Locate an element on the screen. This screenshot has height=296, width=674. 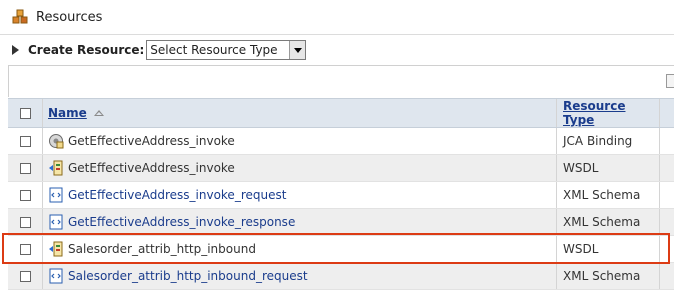
resource-name: Salesorder_attrib_http_inbound is located at coordinates (162, 249).